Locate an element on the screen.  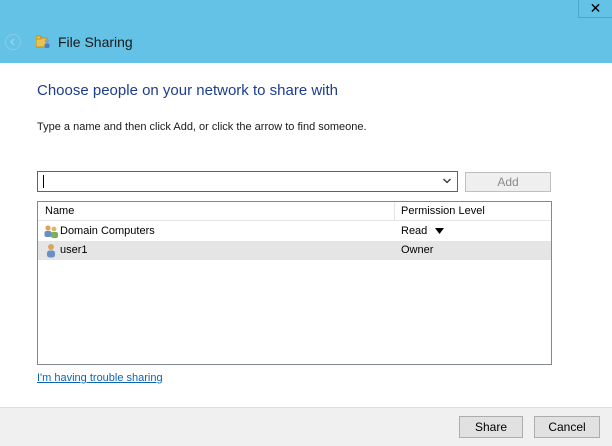
chevron-down-icon is located at coordinates (447, 181).